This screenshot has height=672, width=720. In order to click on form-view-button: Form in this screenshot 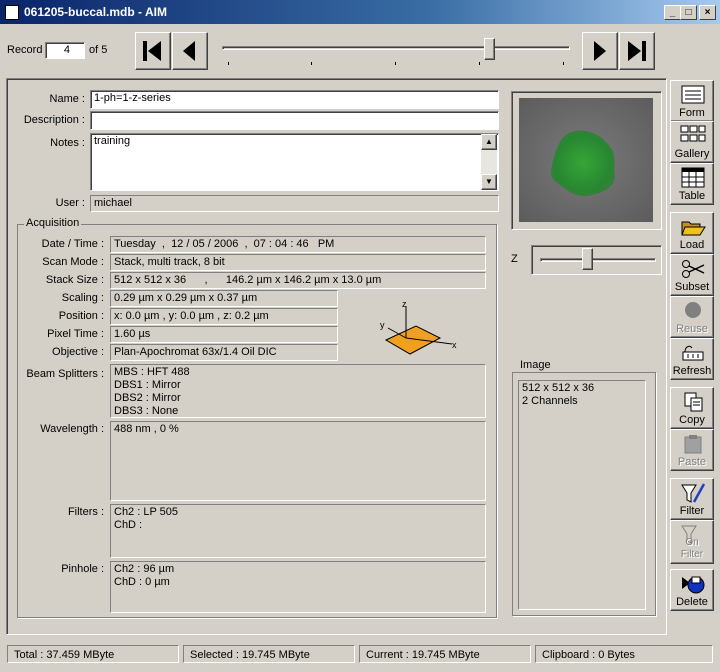, I will do `click(692, 101)`.